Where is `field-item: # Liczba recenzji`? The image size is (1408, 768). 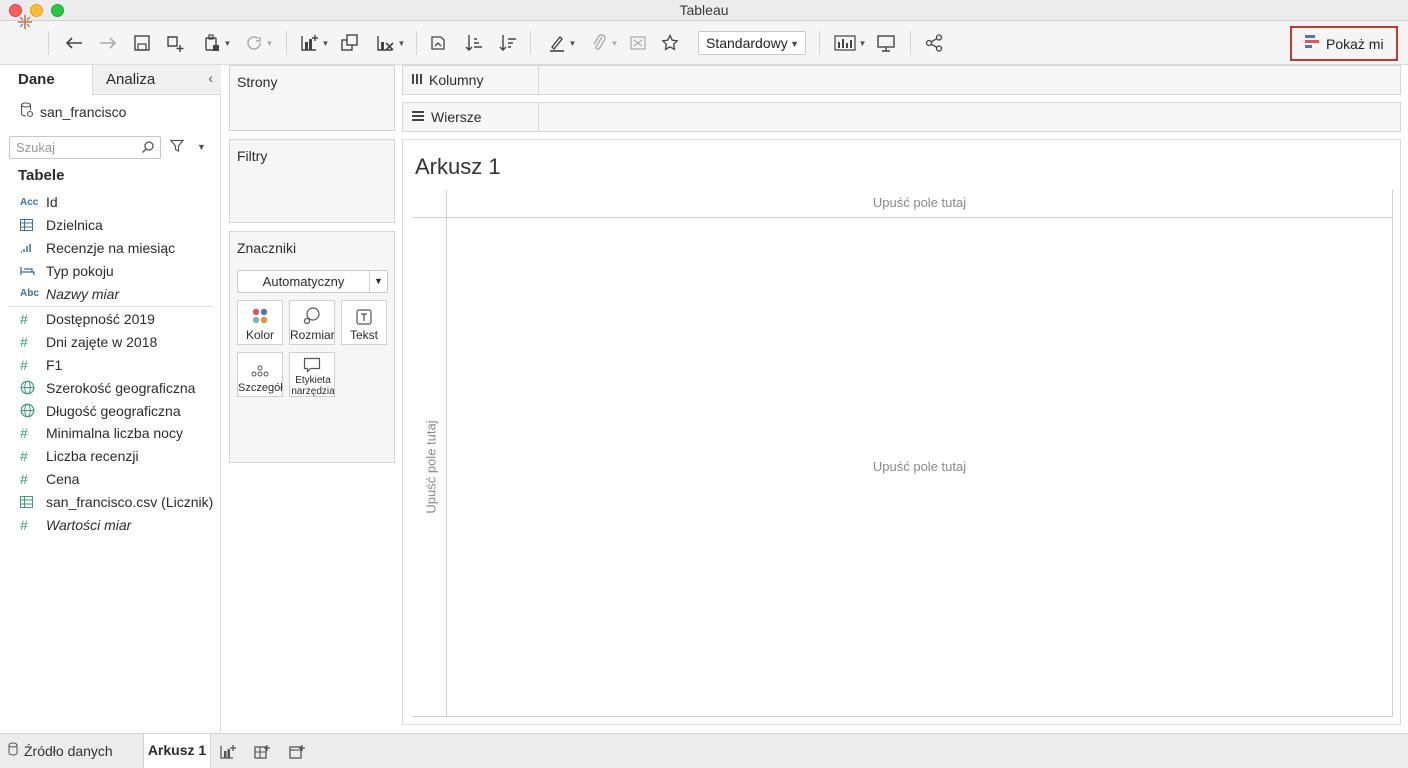
field-item: # Liczba recenzji is located at coordinates (110, 456).